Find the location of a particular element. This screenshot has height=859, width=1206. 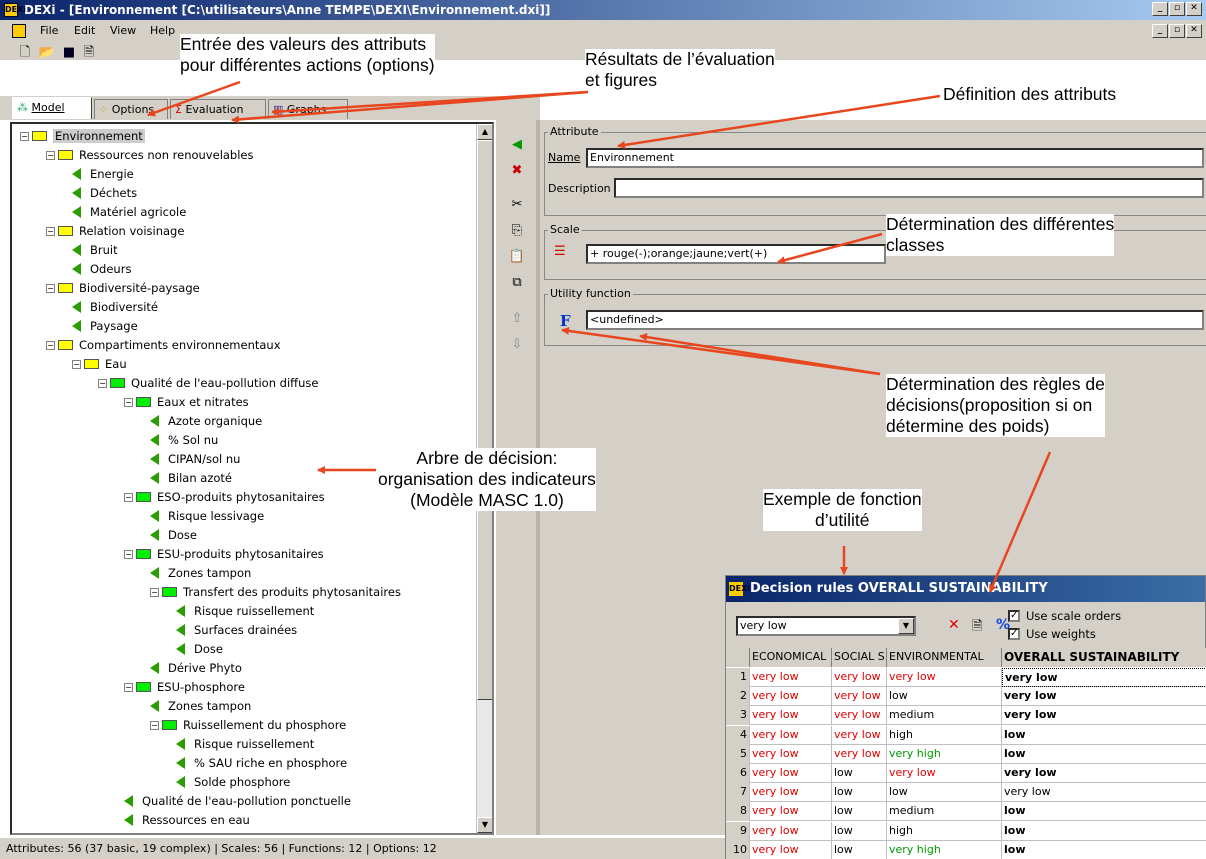

rule-row: 10 very low low very high low is located at coordinates (966, 849).